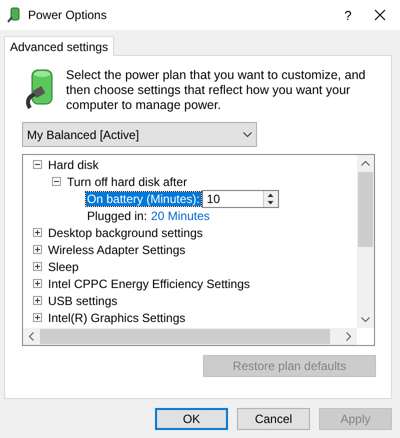 The width and height of the screenshot is (400, 438). Describe the element at coordinates (73, 165) in the screenshot. I see `tree-item: Hard disk` at that location.